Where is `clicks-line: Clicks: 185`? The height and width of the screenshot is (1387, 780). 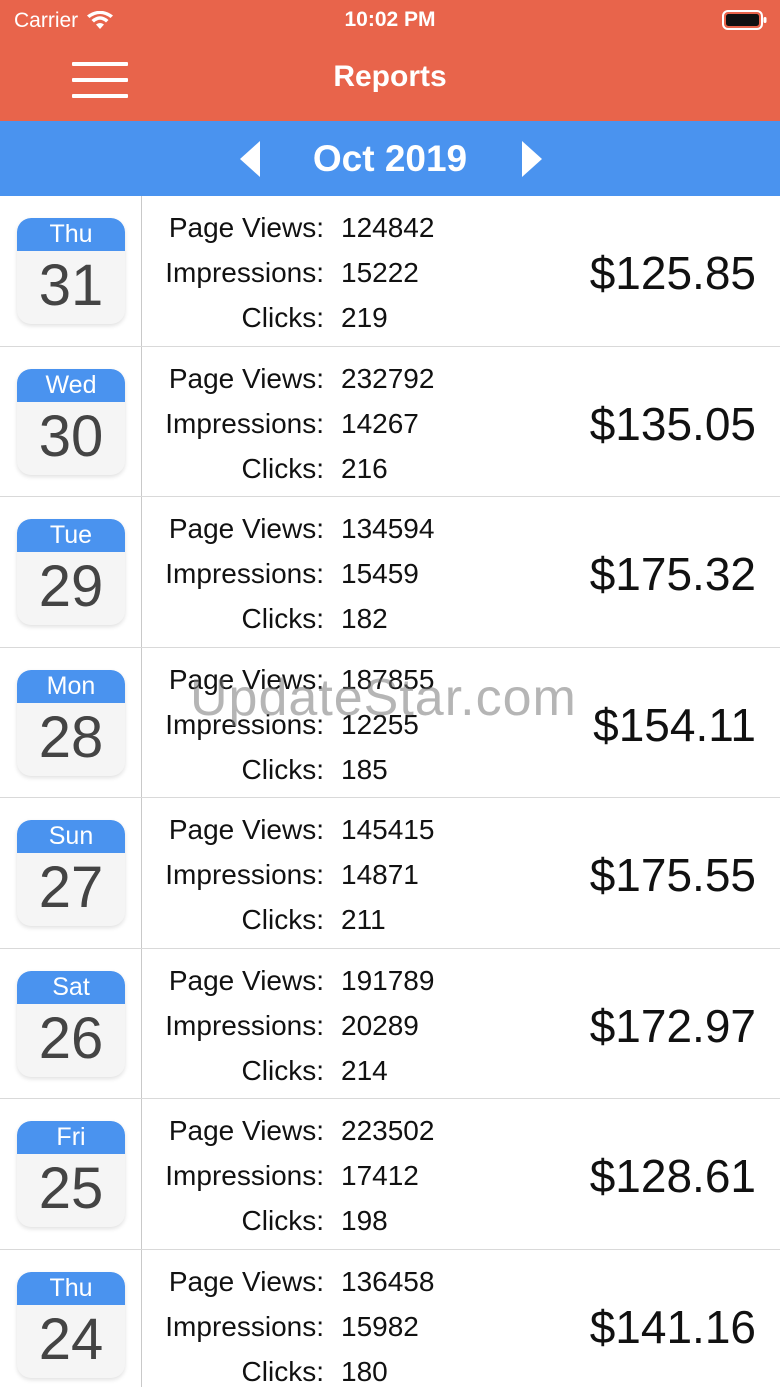 clicks-line: Clicks: 185 is located at coordinates (362, 772).